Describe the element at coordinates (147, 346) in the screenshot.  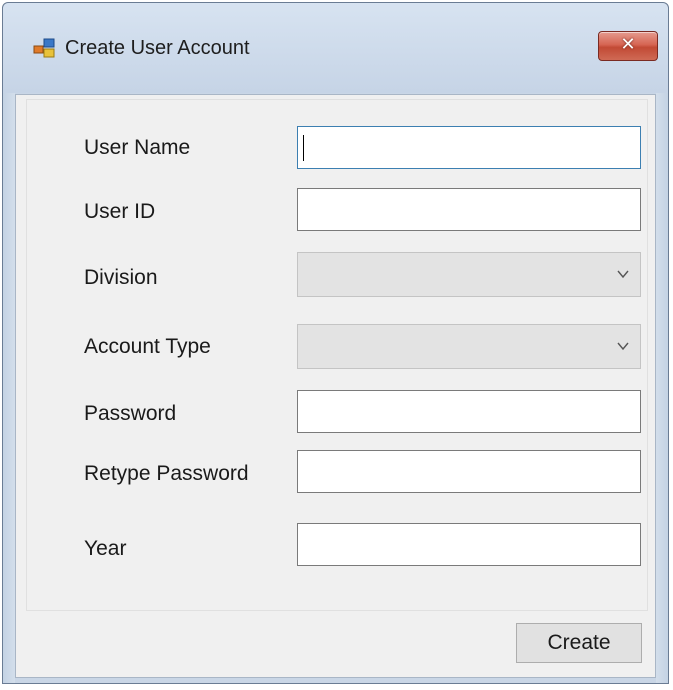
I see `account-type-label: Account Type` at that location.